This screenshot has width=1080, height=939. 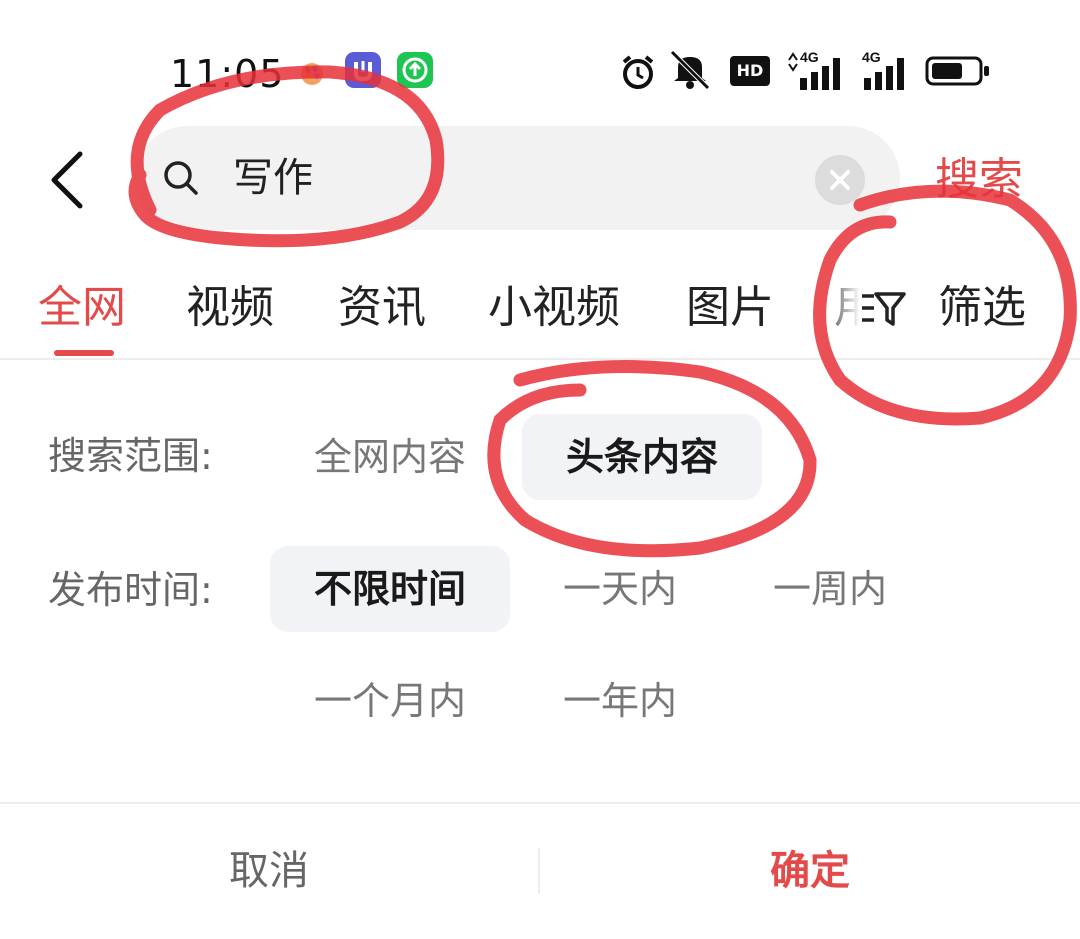 What do you see at coordinates (390, 701) in the screenshot?
I see `option-time-month: 一个月内` at bounding box center [390, 701].